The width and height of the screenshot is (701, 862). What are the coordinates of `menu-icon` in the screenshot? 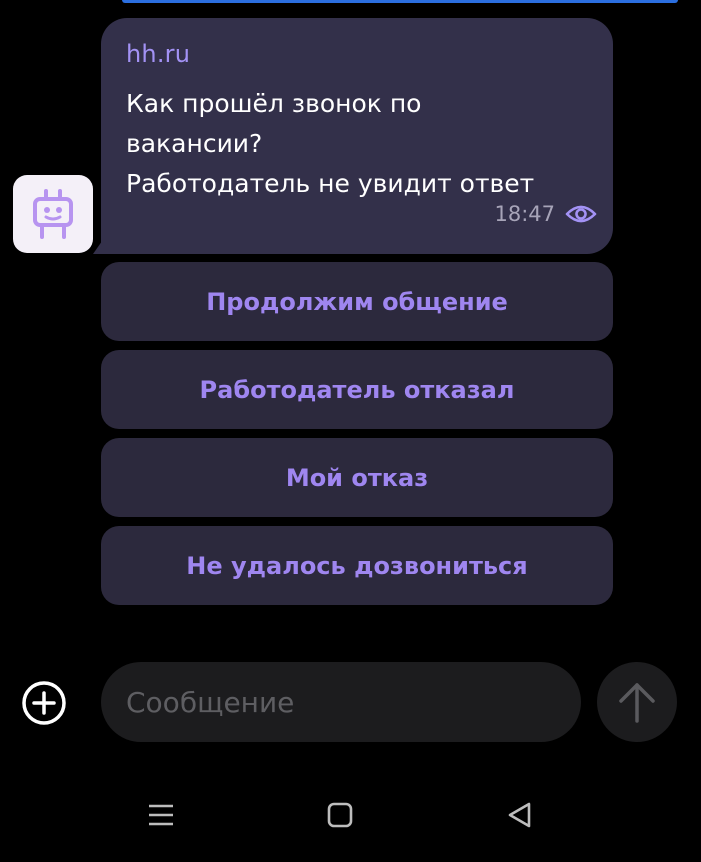 It's located at (161, 815).